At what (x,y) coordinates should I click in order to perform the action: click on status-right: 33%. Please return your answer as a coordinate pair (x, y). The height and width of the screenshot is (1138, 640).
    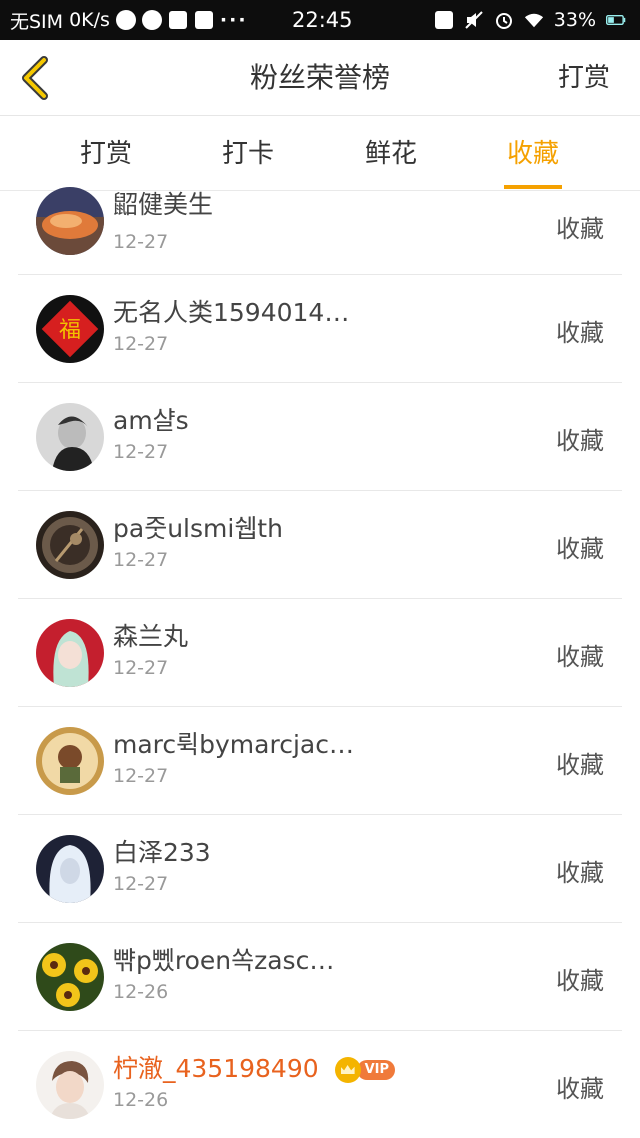
    Looking at the image, I should click on (530, 20).